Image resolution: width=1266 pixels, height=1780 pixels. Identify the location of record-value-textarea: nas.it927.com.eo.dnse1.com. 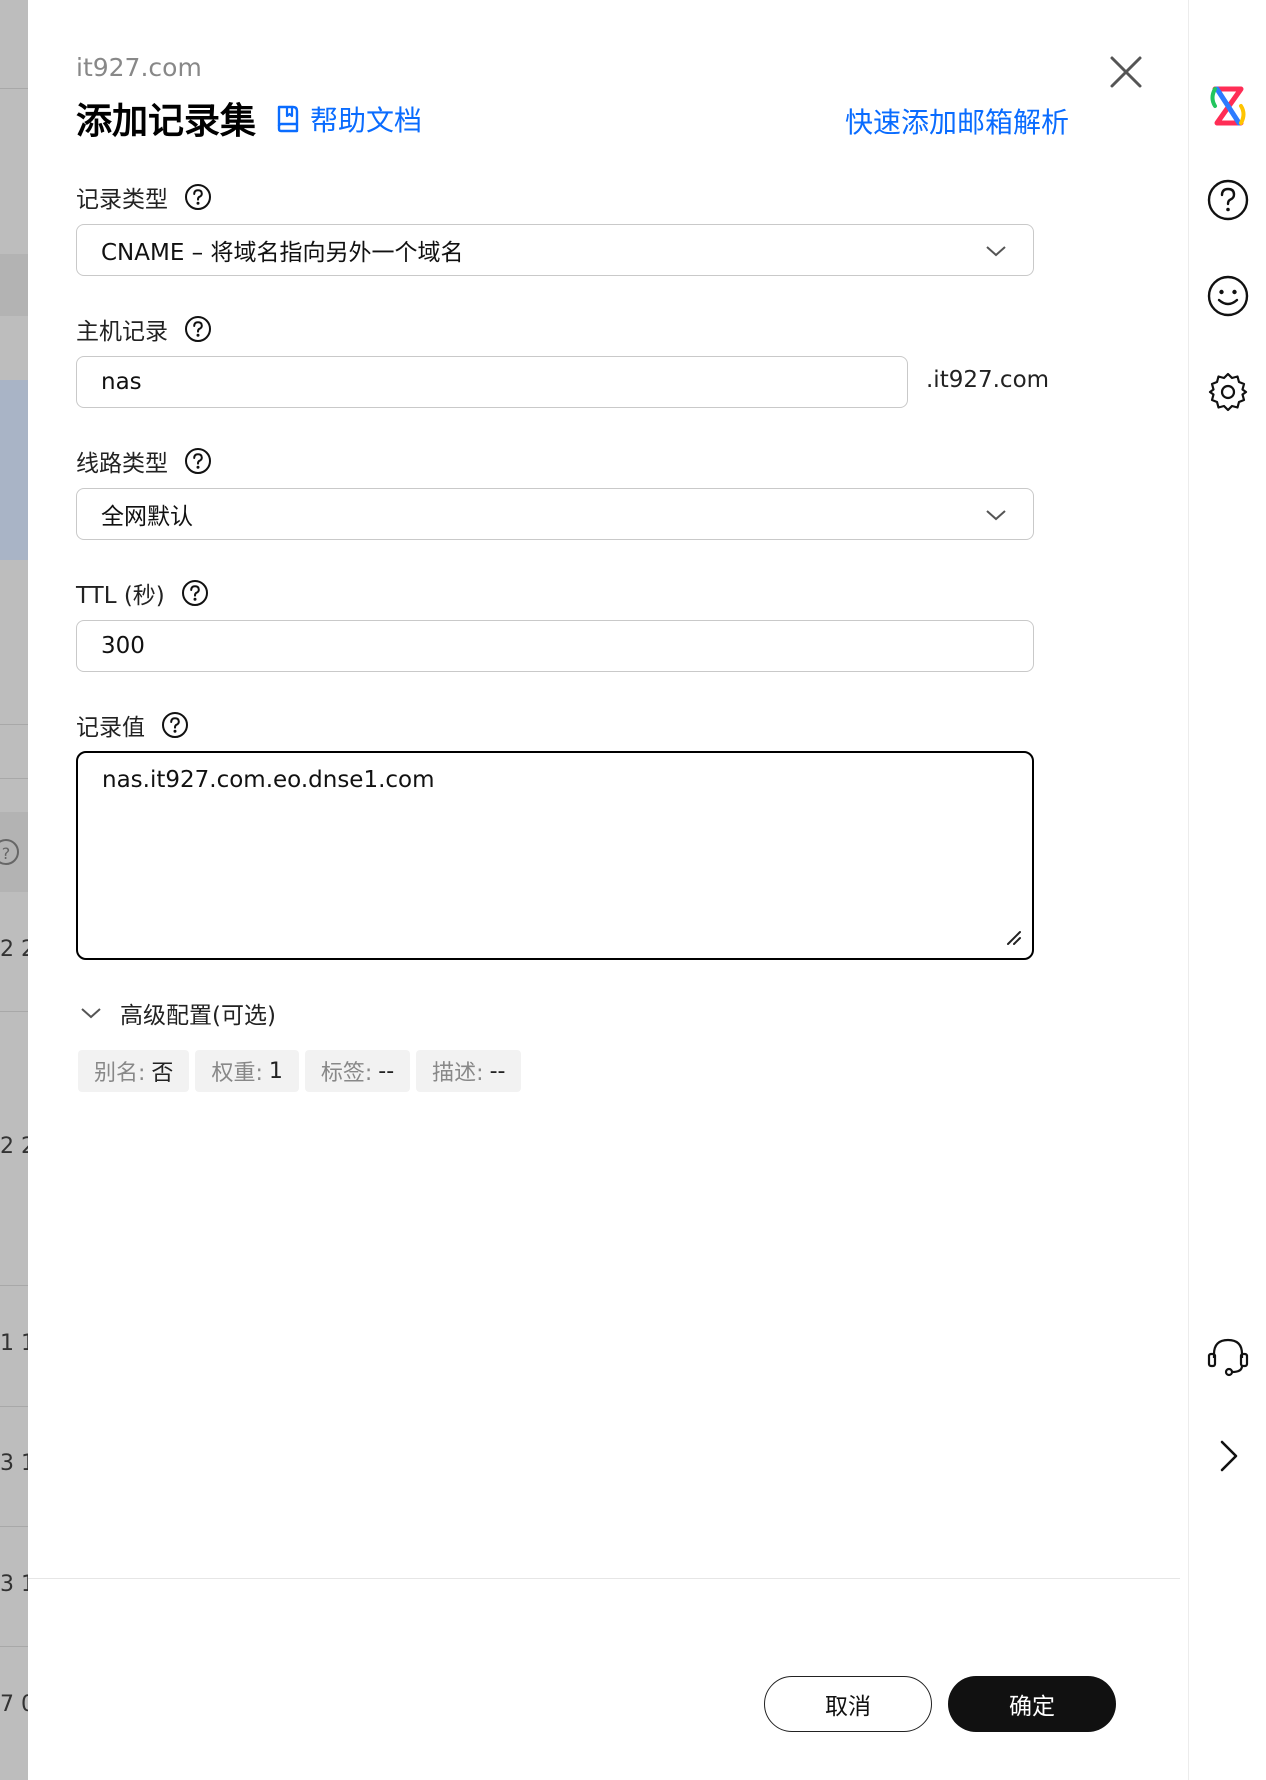
(555, 855).